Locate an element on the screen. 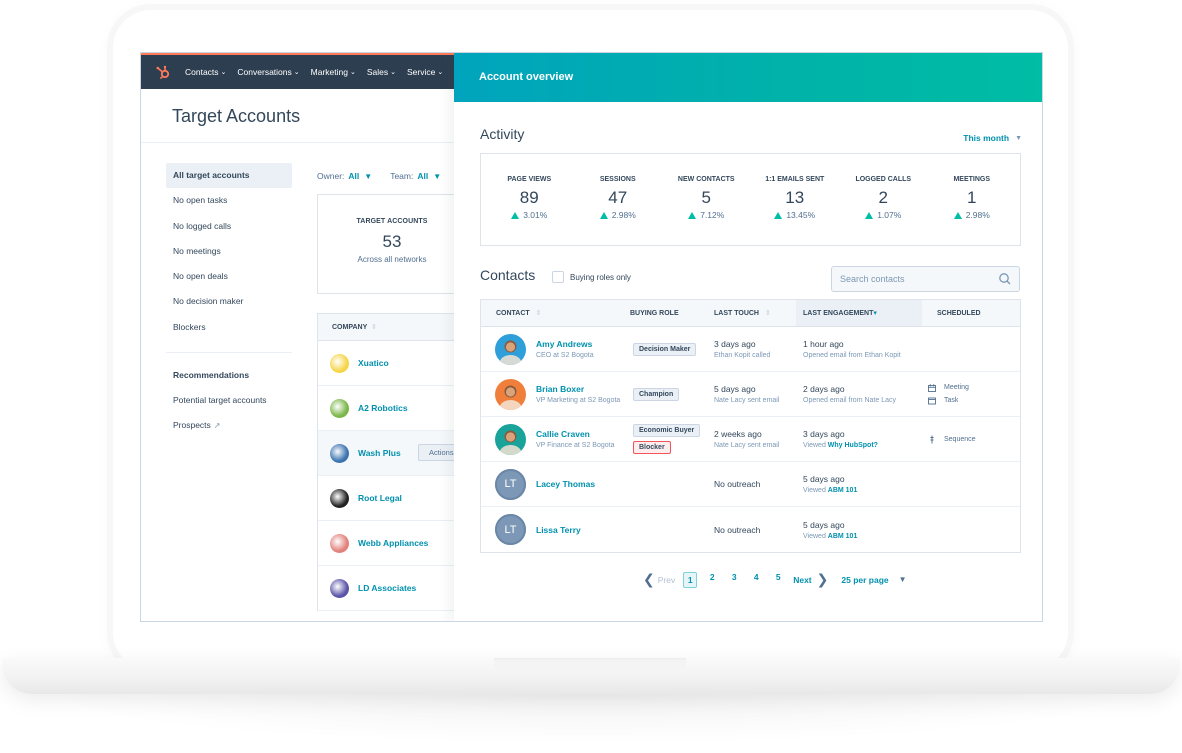 The height and width of the screenshot is (753, 1182). pagination: ❮ Prev 12345 Next ❯ 25 per page ▼ is located at coordinates (773, 579).